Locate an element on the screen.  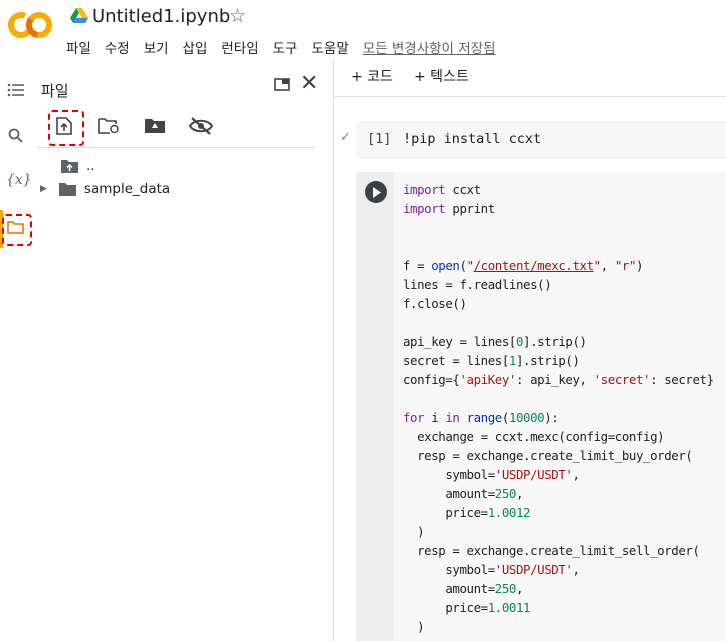
execution-count: [1] is located at coordinates (379, 139).